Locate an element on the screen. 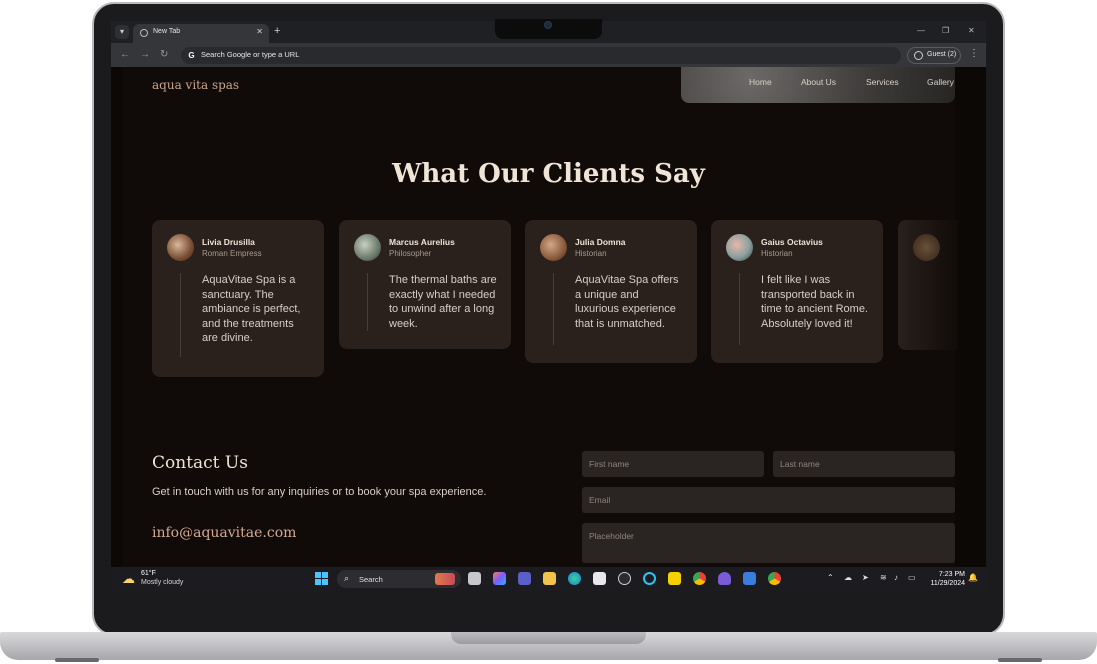  testimonial-name: Marcus Aurelius is located at coordinates (422, 242).